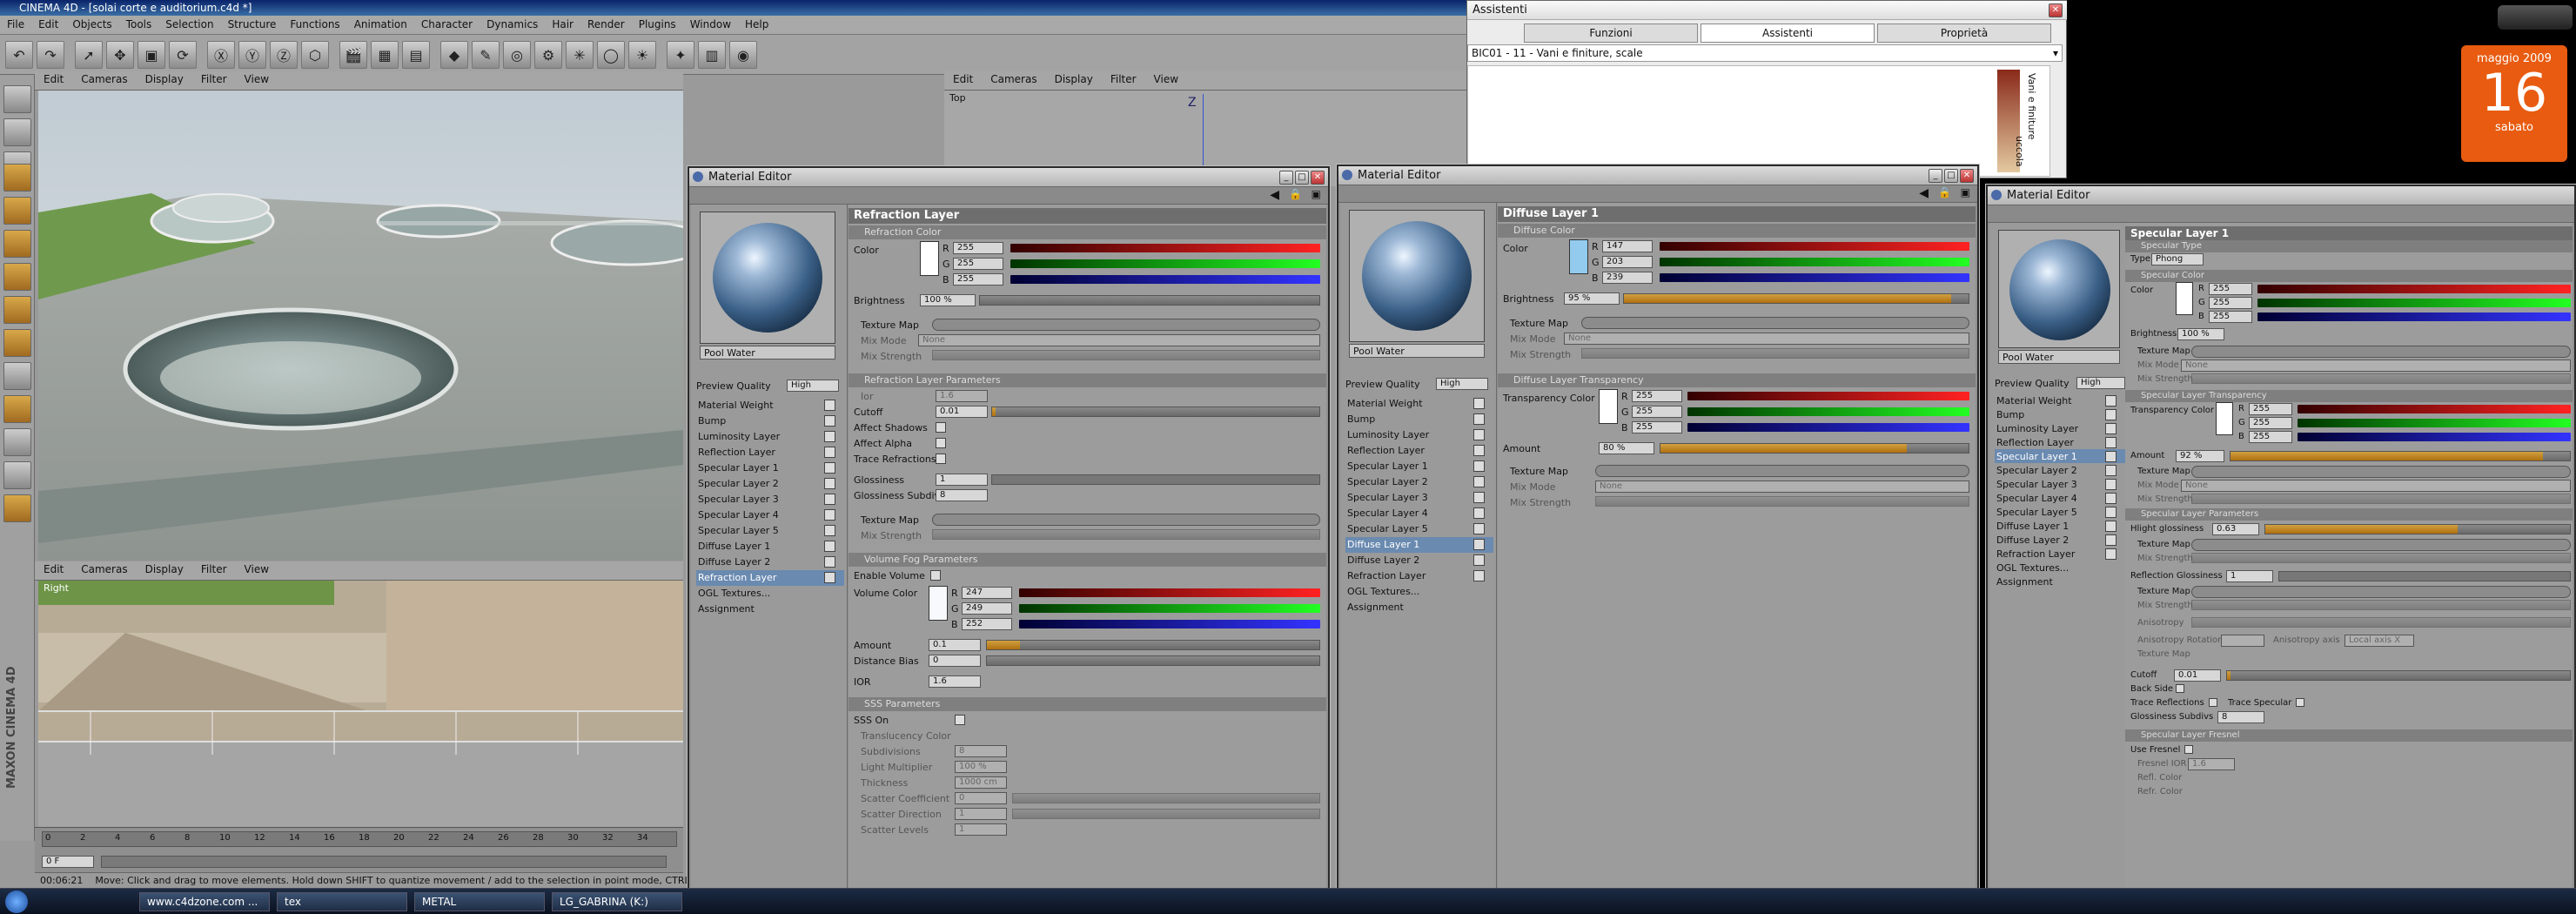 The height and width of the screenshot is (914, 2576). I want to click on subdivisions-field: 8, so click(981, 751).